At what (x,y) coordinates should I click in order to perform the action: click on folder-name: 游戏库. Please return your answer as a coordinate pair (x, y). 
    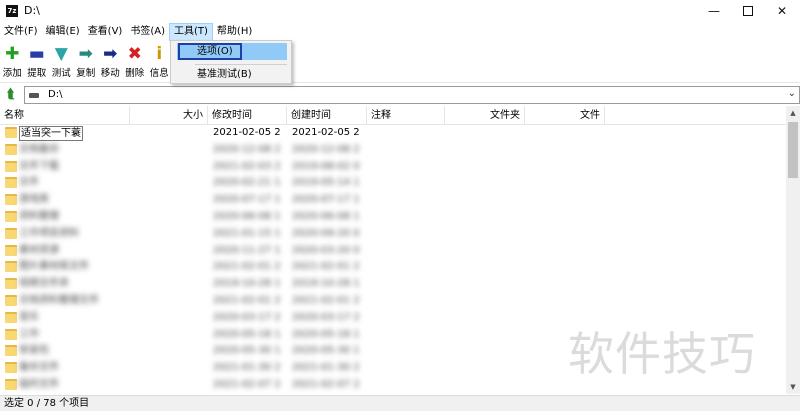
    Looking at the image, I should click on (34, 200).